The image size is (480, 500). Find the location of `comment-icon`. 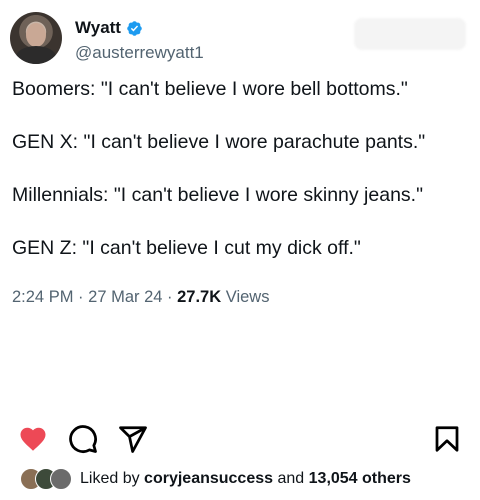

comment-icon is located at coordinates (83, 439).